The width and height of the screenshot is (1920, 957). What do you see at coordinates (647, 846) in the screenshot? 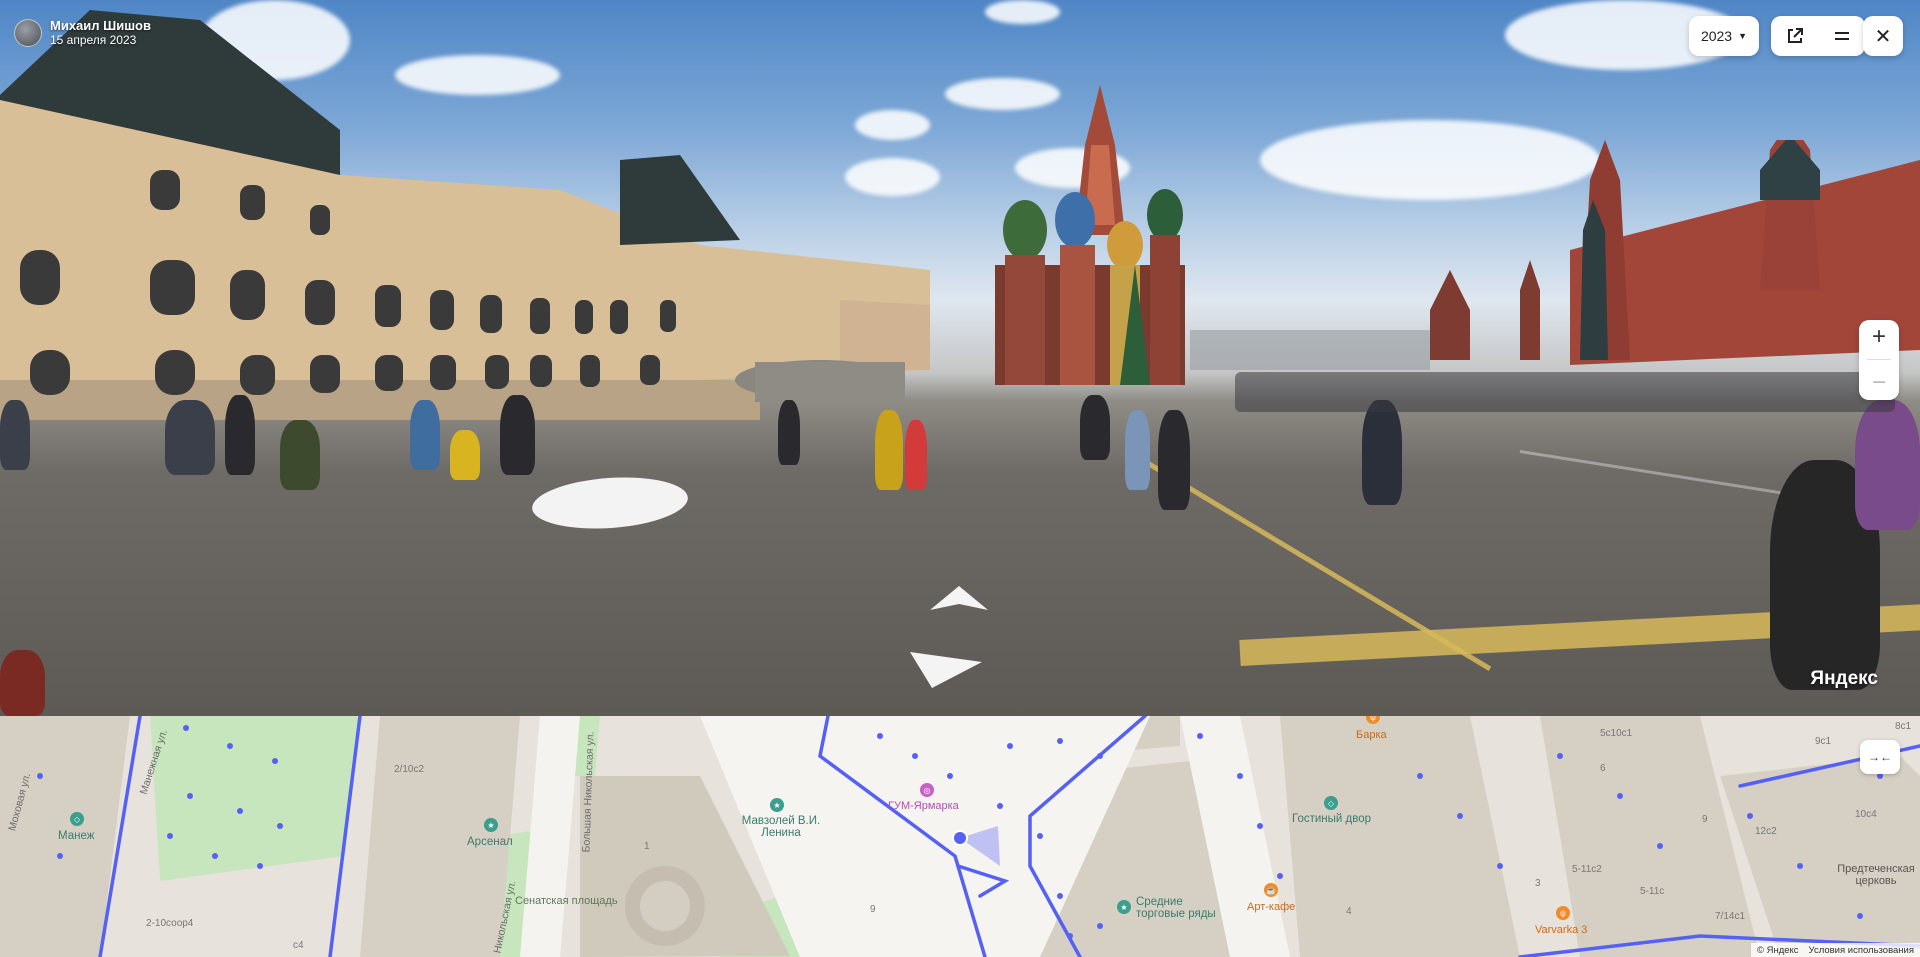
I see `house-number: 1` at bounding box center [647, 846].